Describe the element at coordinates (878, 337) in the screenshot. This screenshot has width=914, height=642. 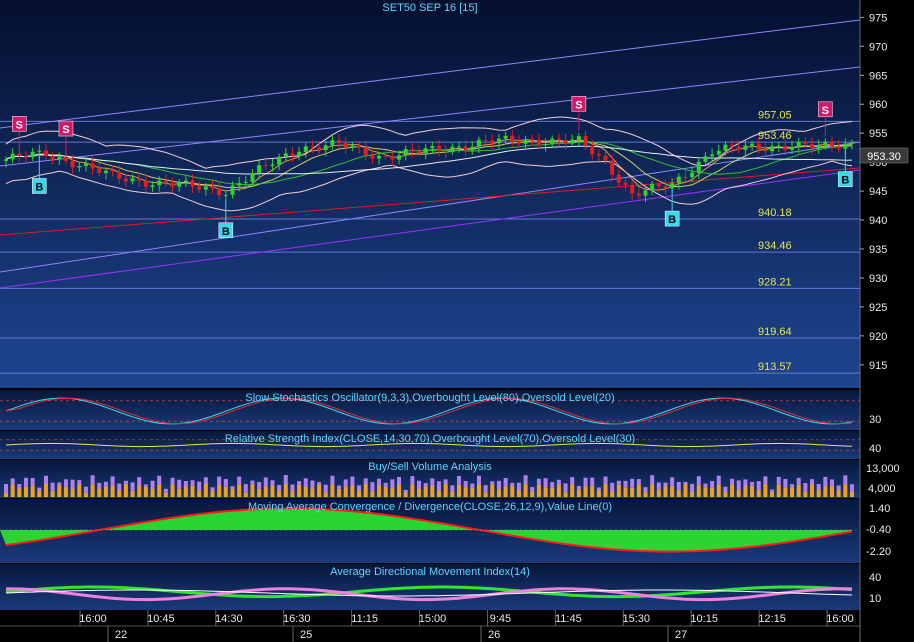
I see `price-axis-label-11: 920` at that location.